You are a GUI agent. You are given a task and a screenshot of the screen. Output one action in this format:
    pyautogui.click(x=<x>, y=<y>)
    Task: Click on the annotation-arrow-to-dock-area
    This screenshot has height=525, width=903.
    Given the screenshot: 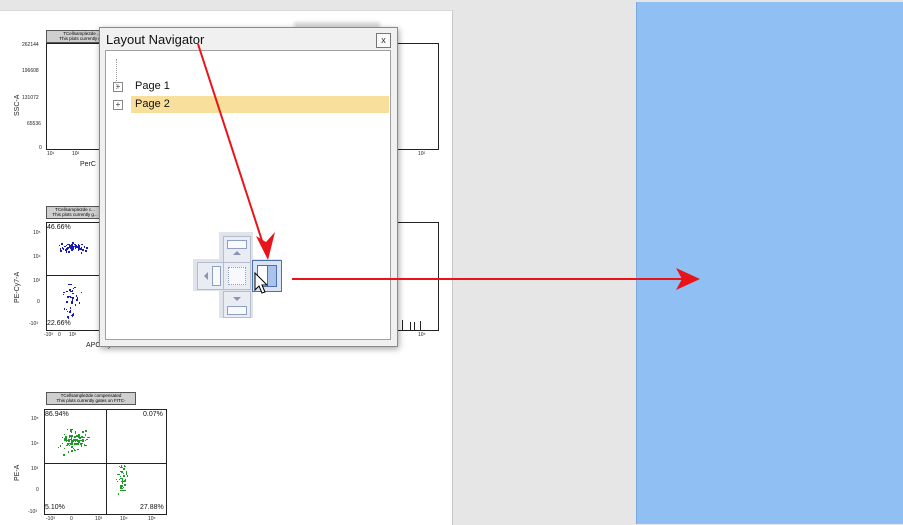 What is the action you would take?
    pyautogui.click(x=496, y=279)
    